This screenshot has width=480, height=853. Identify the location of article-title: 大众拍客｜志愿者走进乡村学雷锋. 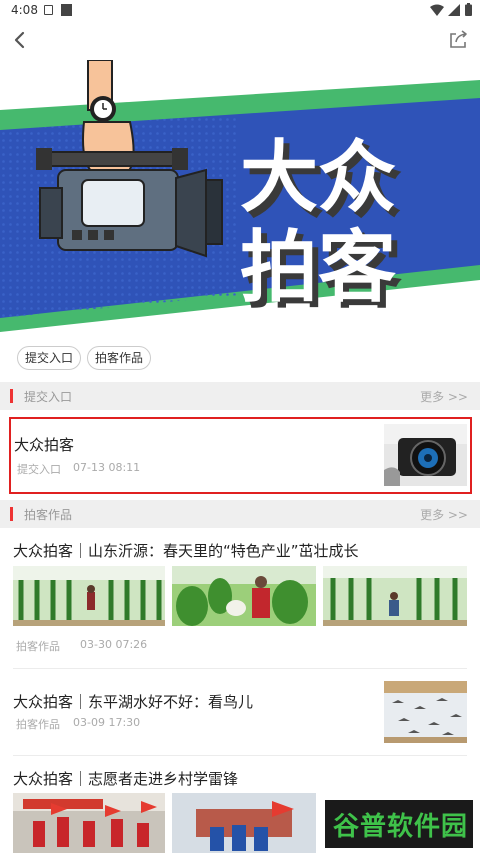
(126, 779).